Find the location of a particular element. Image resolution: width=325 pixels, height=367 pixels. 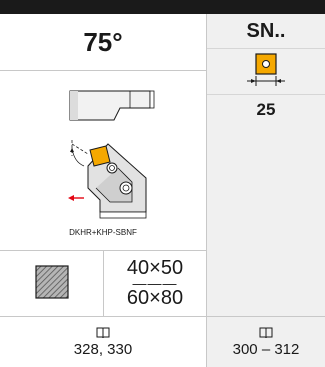

square-shank-icon is located at coordinates (52, 282).